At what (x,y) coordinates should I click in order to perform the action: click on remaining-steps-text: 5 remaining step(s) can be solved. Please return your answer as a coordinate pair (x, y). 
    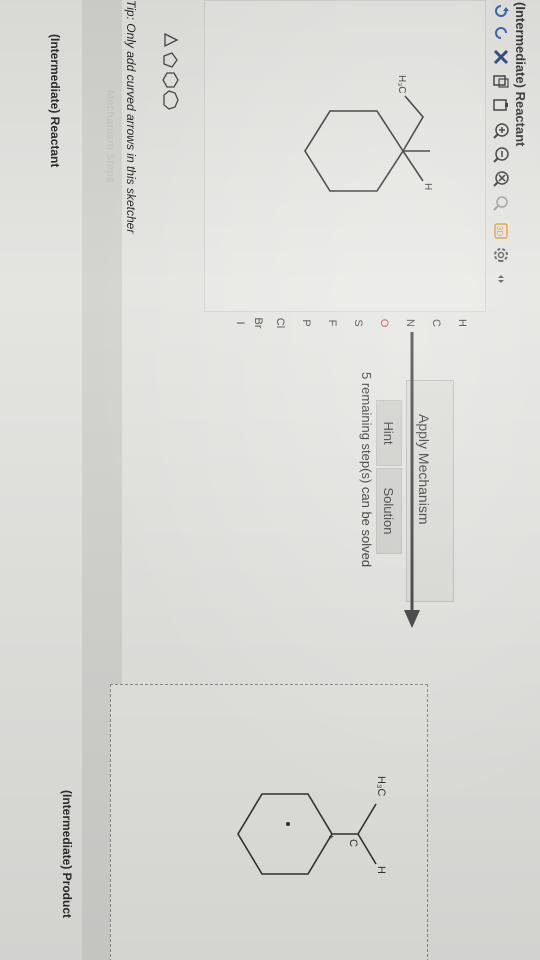
    Looking at the image, I should click on (366, 470).